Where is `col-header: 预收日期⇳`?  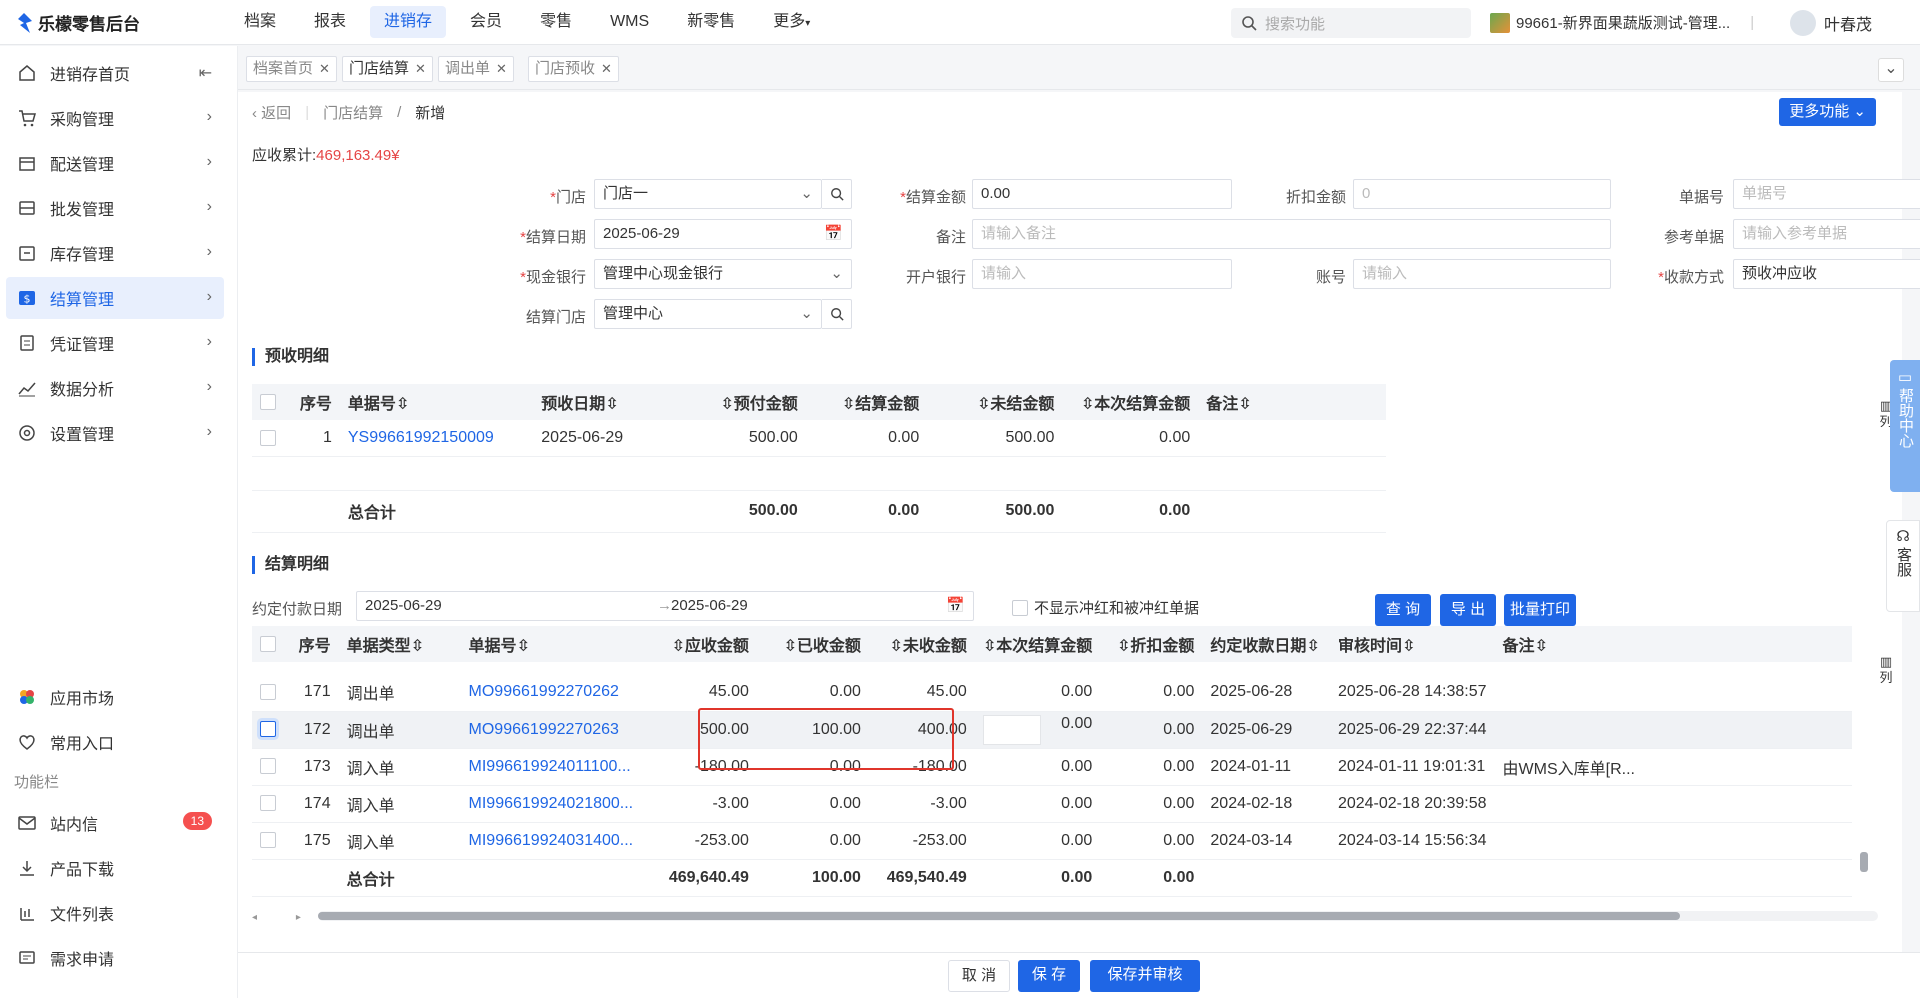 col-header: 预收日期⇳ is located at coordinates (599, 402).